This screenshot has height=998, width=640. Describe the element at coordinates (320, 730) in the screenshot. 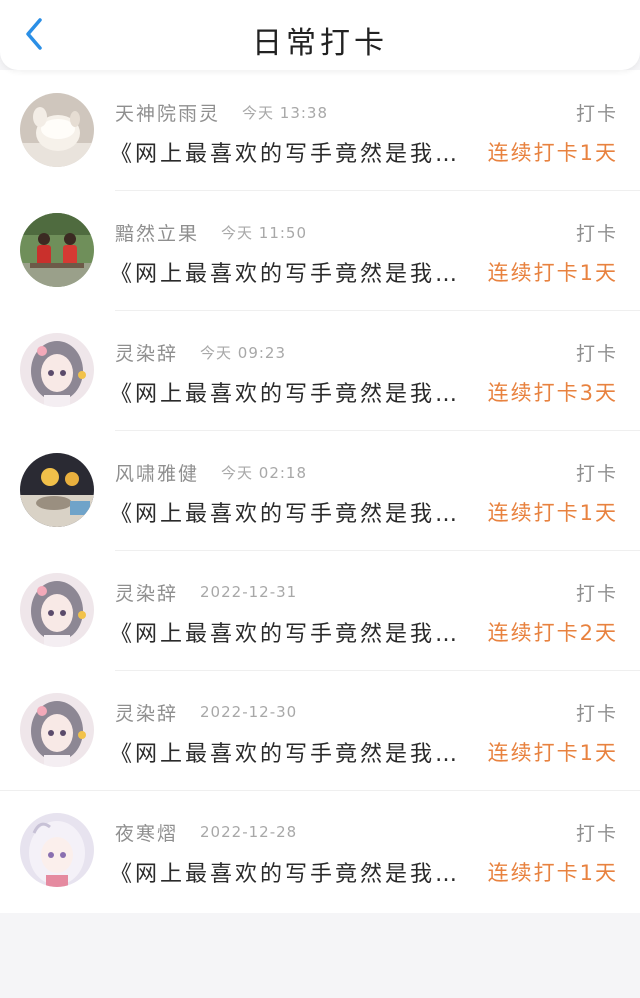

I see `checkin-row: 灵染辞 2022-12-30 打卡 《网上最喜欢的写手竟然是我… 连续打卡1天` at that location.